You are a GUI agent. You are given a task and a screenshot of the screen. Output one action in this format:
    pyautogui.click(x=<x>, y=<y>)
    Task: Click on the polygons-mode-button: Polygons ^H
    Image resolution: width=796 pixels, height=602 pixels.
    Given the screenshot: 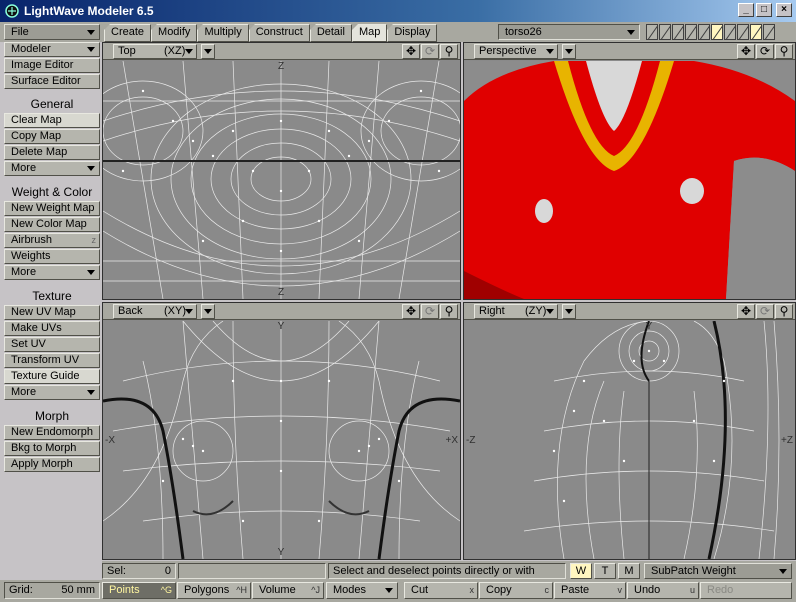 What is the action you would take?
    pyautogui.click(x=214, y=590)
    